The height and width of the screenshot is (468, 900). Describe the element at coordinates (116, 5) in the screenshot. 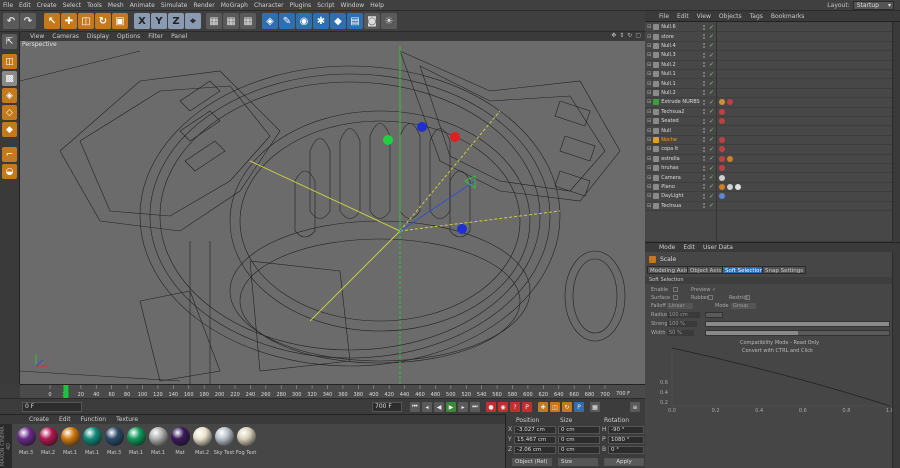

I see `menu-mesh: Mesh` at that location.